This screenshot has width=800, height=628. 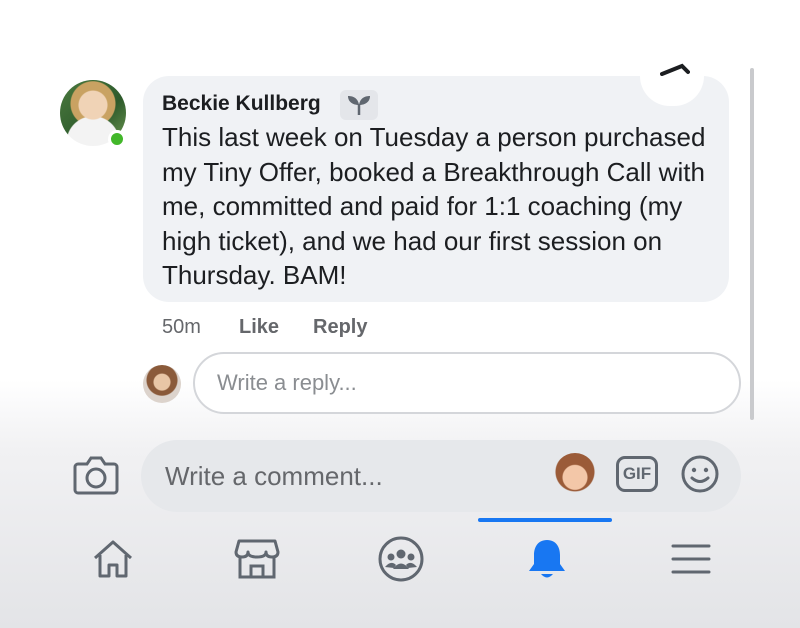 What do you see at coordinates (545, 520) in the screenshot?
I see `active-tab-indicator` at bounding box center [545, 520].